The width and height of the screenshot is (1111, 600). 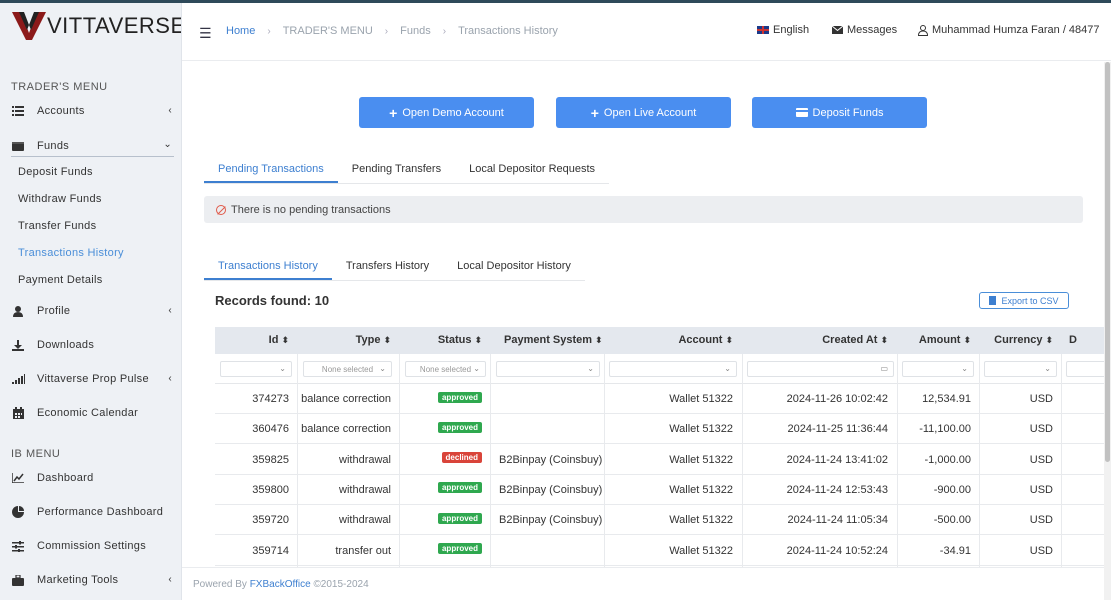 I want to click on plus-icon: +, so click(x=393, y=112).